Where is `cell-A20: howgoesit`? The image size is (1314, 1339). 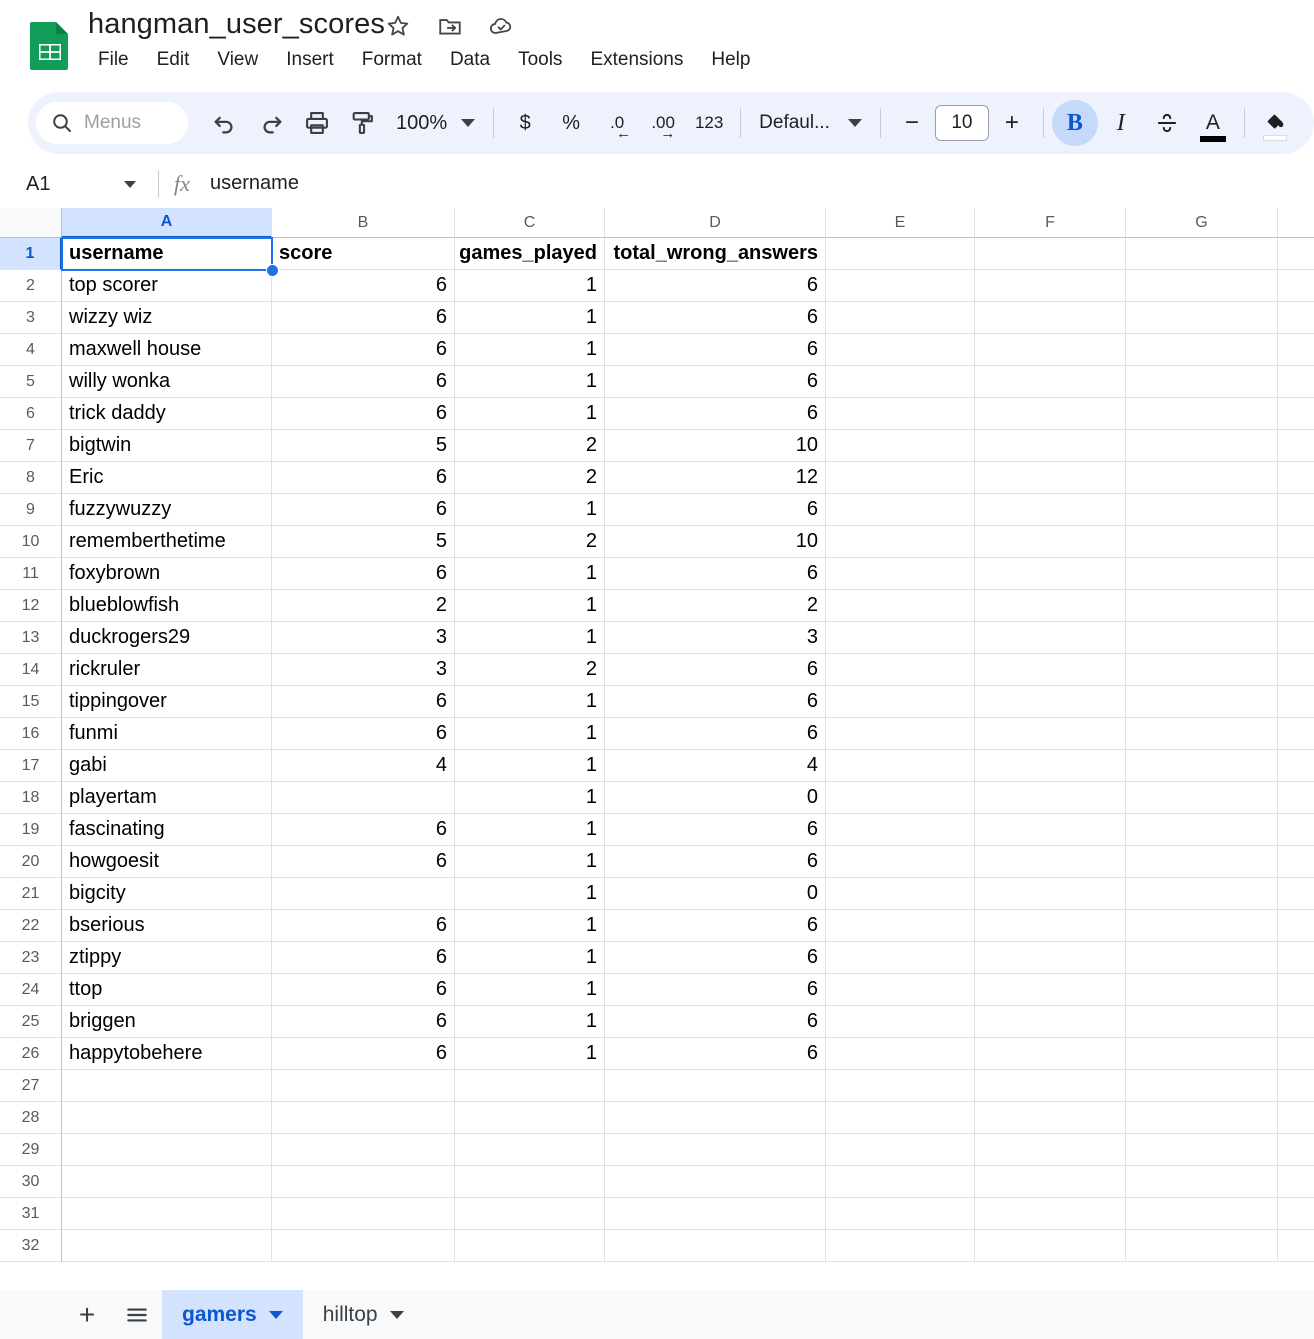 cell-A20: howgoesit is located at coordinates (167, 862).